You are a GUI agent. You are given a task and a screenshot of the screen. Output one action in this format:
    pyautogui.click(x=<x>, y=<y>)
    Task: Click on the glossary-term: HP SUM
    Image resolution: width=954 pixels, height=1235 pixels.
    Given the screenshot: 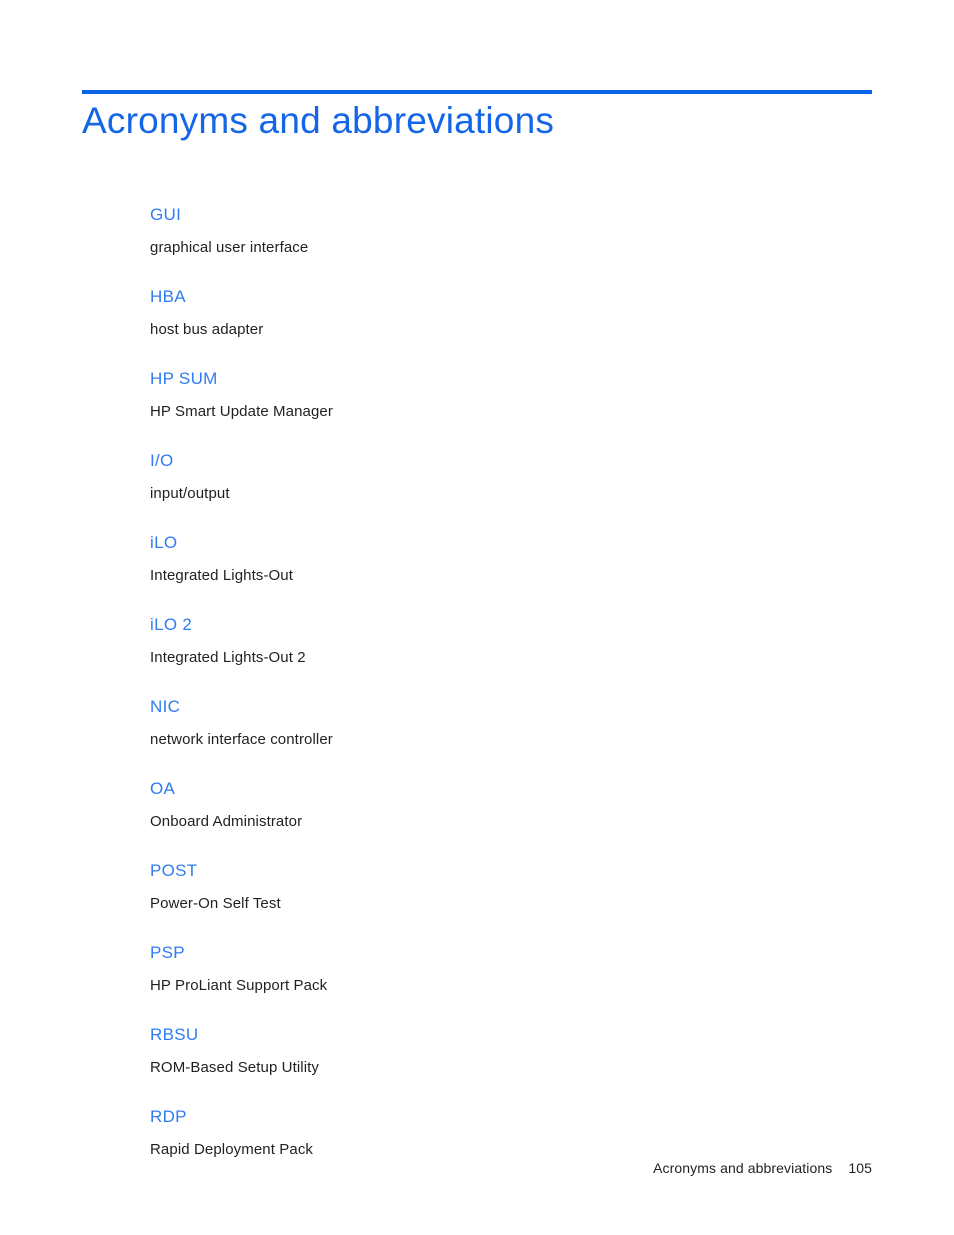 What is the action you would take?
    pyautogui.click(x=184, y=378)
    